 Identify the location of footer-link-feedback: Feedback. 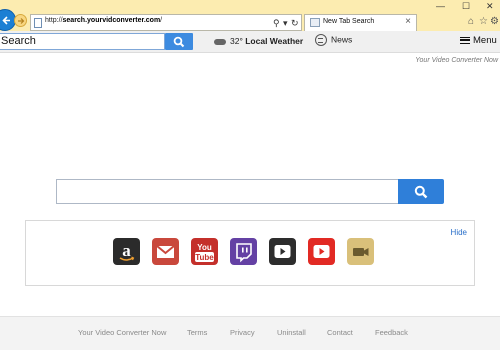
(391, 332).